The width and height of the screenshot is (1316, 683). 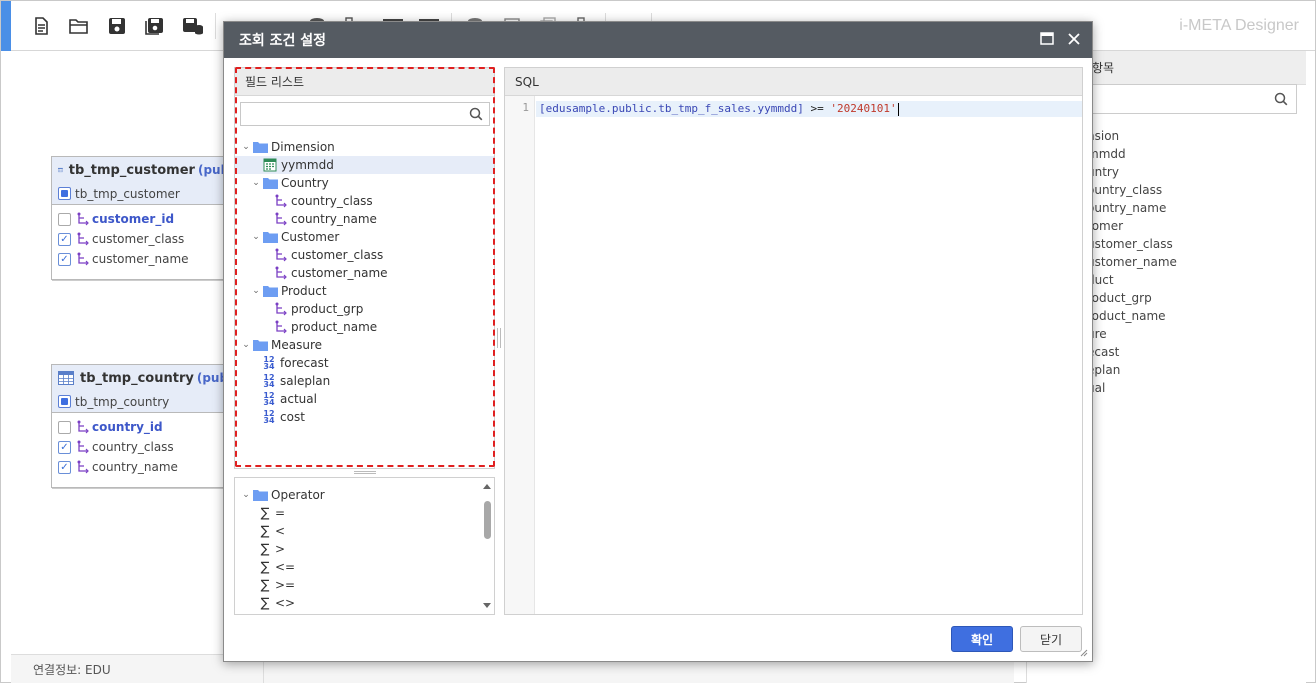 I want to click on operator-pane: ⌄ Operator ∑ = ∑ < ∑ > ∑ <= ∑ >= ∑ <>, so click(x=364, y=546).